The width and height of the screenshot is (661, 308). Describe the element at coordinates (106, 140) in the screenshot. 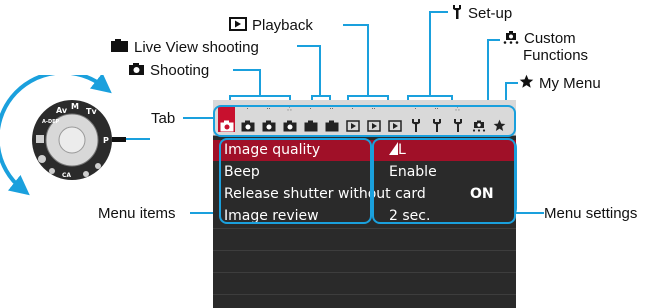

I see `dial-label-p: P` at that location.